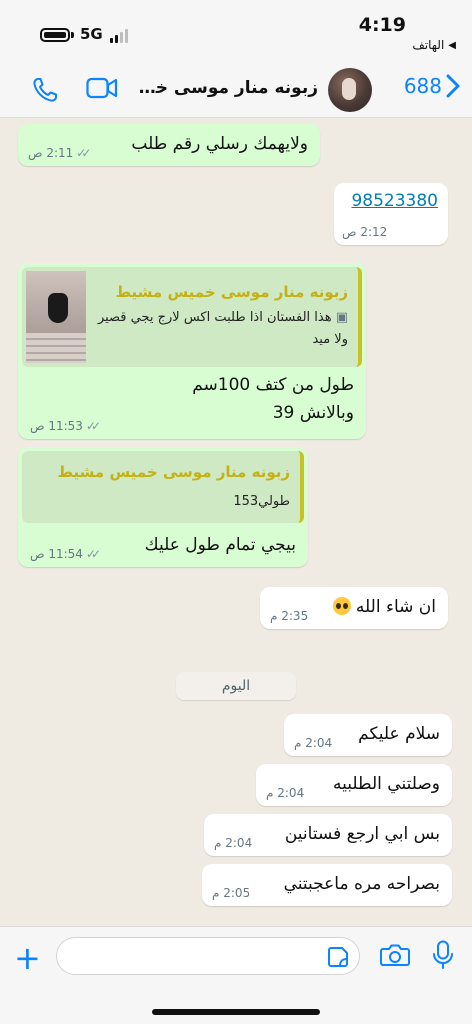 This screenshot has height=1024, width=472. What do you see at coordinates (55, 35) in the screenshot?
I see `battery-icon` at bounding box center [55, 35].